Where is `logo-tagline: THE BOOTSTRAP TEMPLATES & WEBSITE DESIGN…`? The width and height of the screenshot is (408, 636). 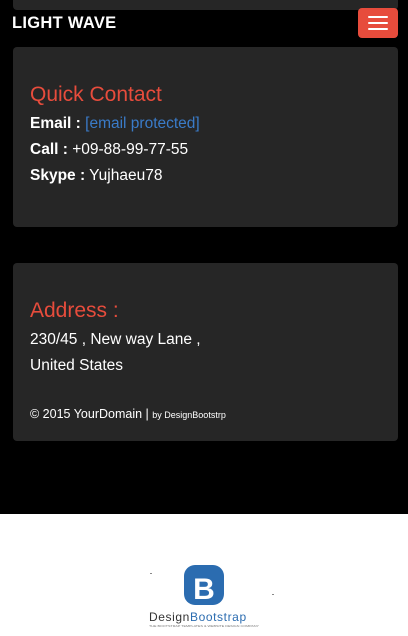 logo-tagline: THE BOOTSTRAP TEMPLATES & WEBSITE DESIGN… is located at coordinates (204, 626).